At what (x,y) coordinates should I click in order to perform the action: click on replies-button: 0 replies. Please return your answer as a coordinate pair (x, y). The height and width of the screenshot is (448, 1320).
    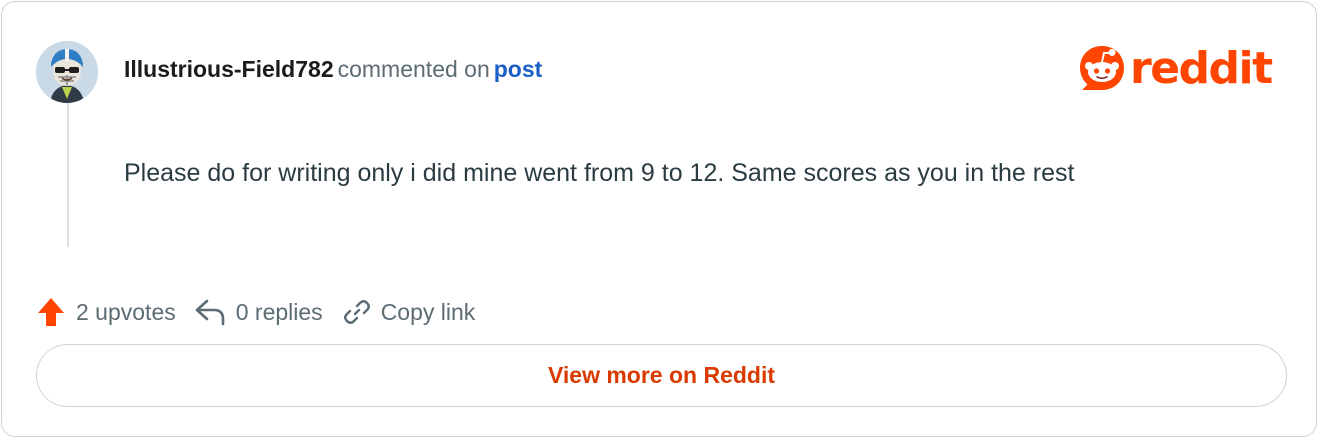
    Looking at the image, I should click on (258, 312).